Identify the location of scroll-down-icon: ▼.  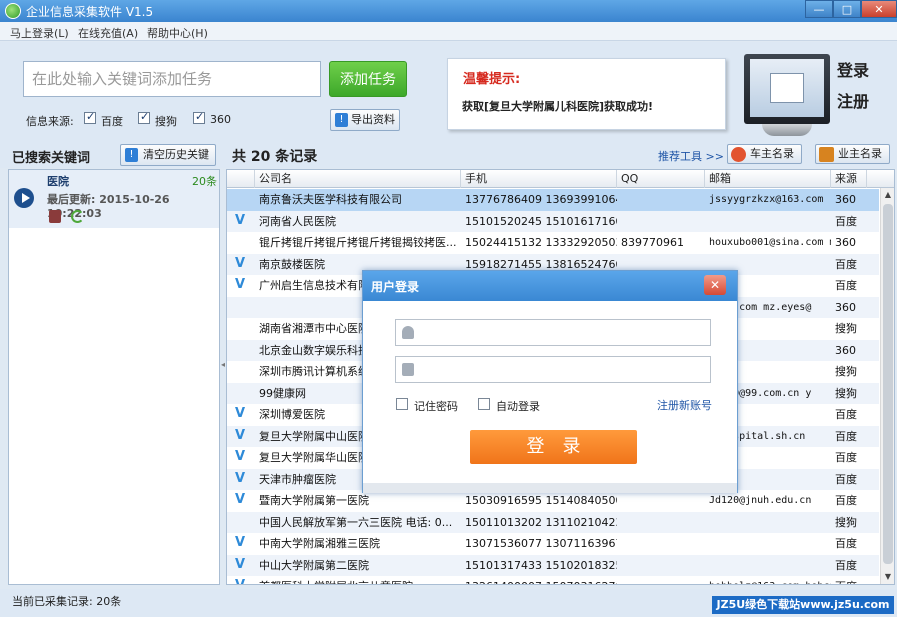
(887, 577).